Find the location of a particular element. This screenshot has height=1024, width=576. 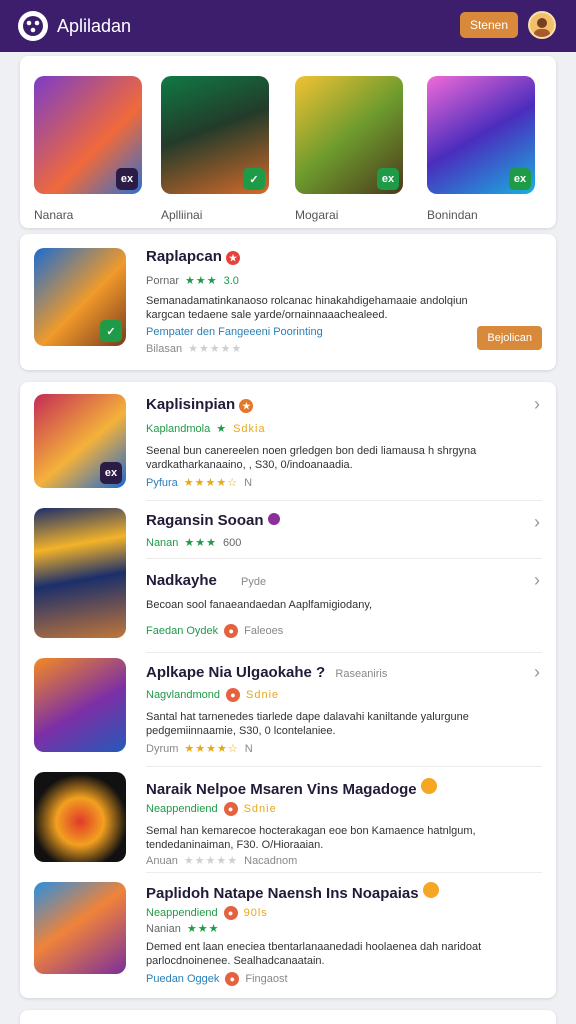

list-item-title: Aplkape Nia Ulgaokahe ? Raseaniris is located at coordinates (266, 672).